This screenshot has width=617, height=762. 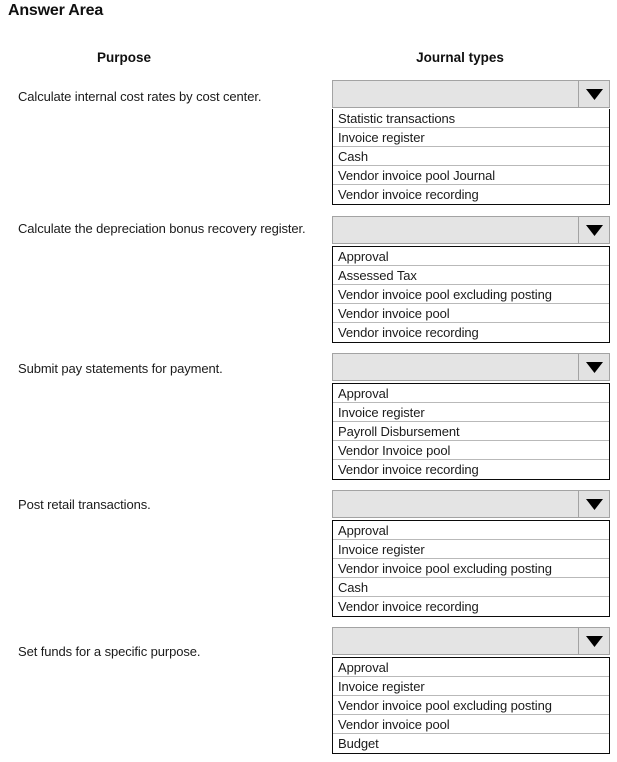 I want to click on list-item: Statistic transactions, so click(x=471, y=118).